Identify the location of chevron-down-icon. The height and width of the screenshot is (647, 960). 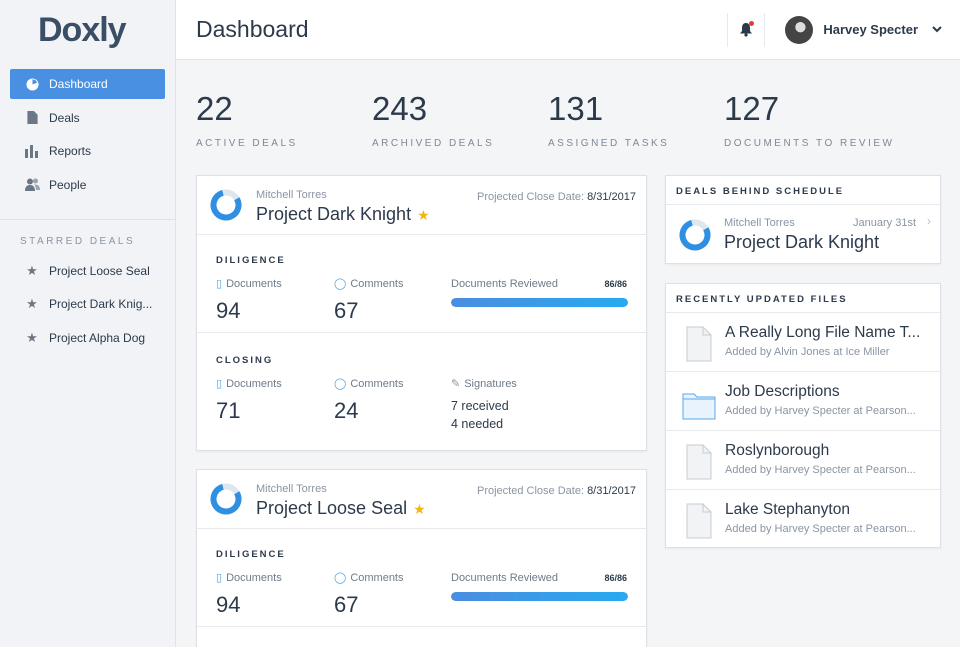
(937, 29).